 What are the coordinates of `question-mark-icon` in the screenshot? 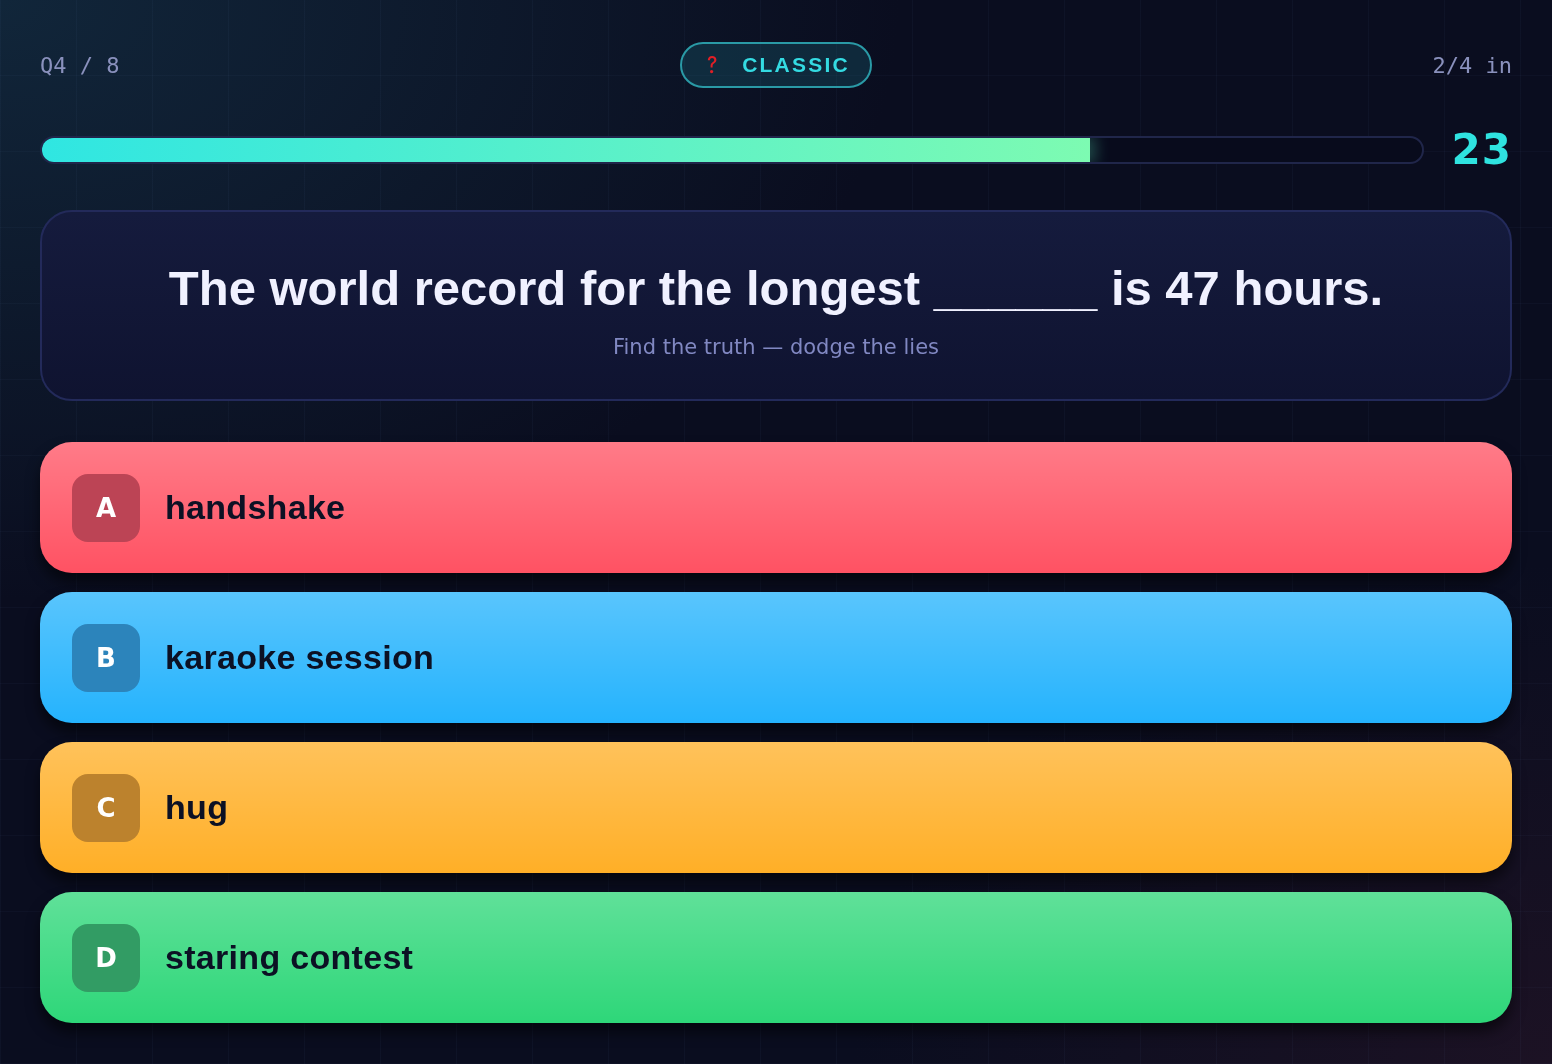 It's located at (712, 65).